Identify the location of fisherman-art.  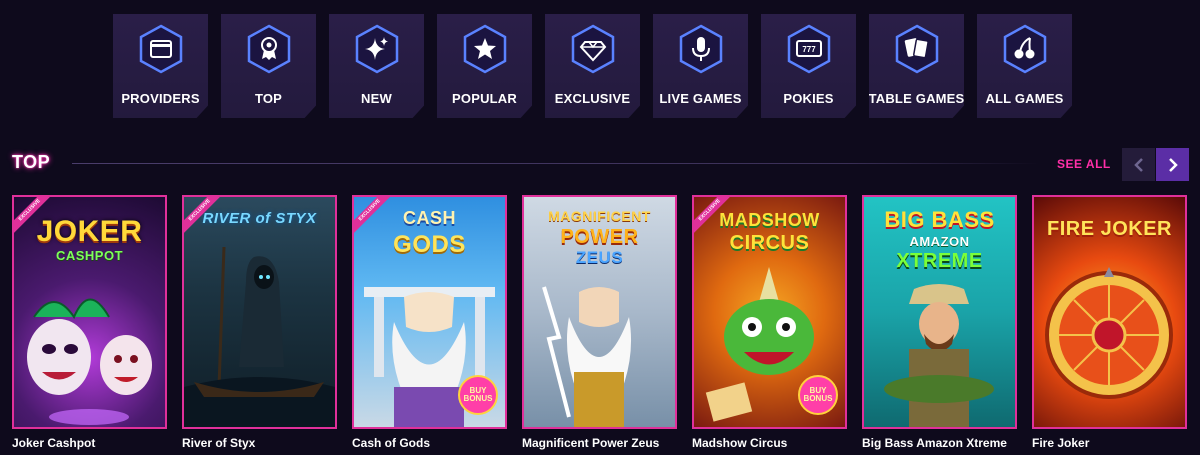
(939, 355).